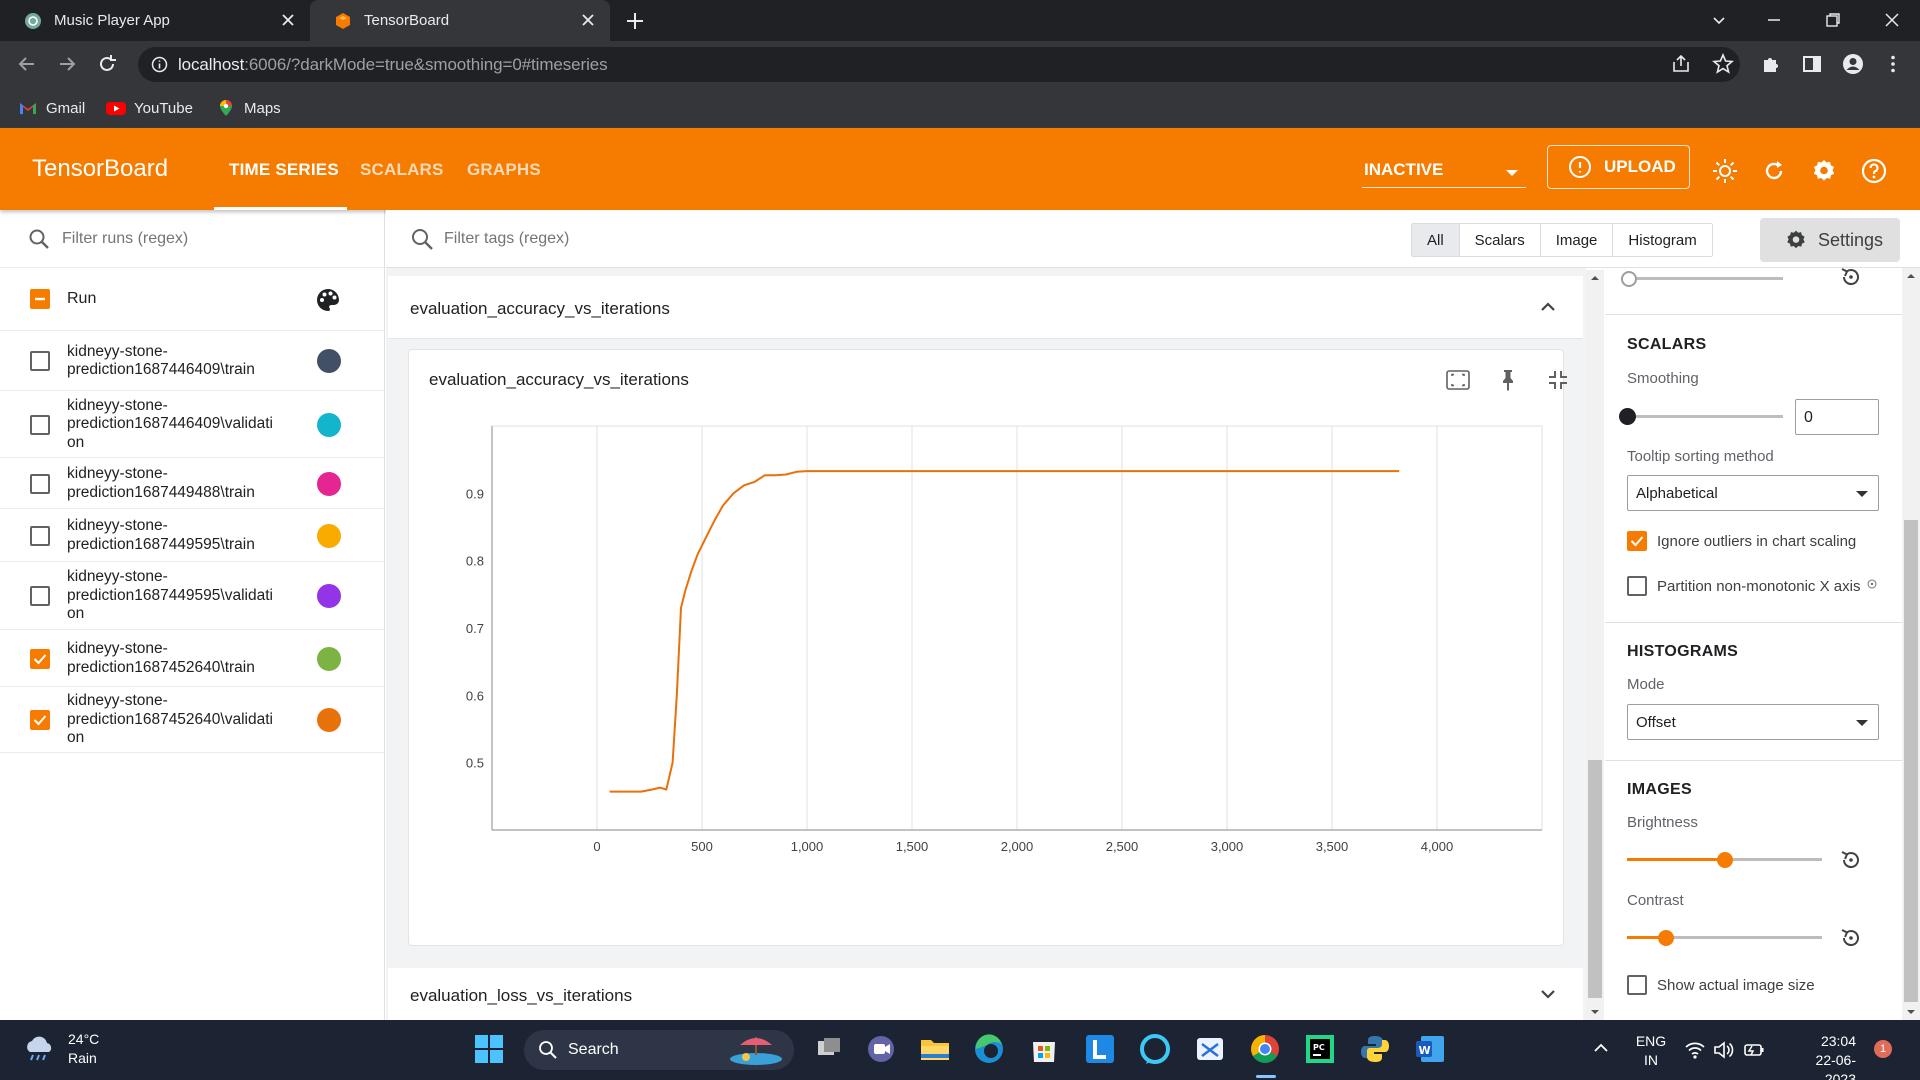 This screenshot has width=1920, height=1080. I want to click on filter-all-button: All, so click(1435, 240).